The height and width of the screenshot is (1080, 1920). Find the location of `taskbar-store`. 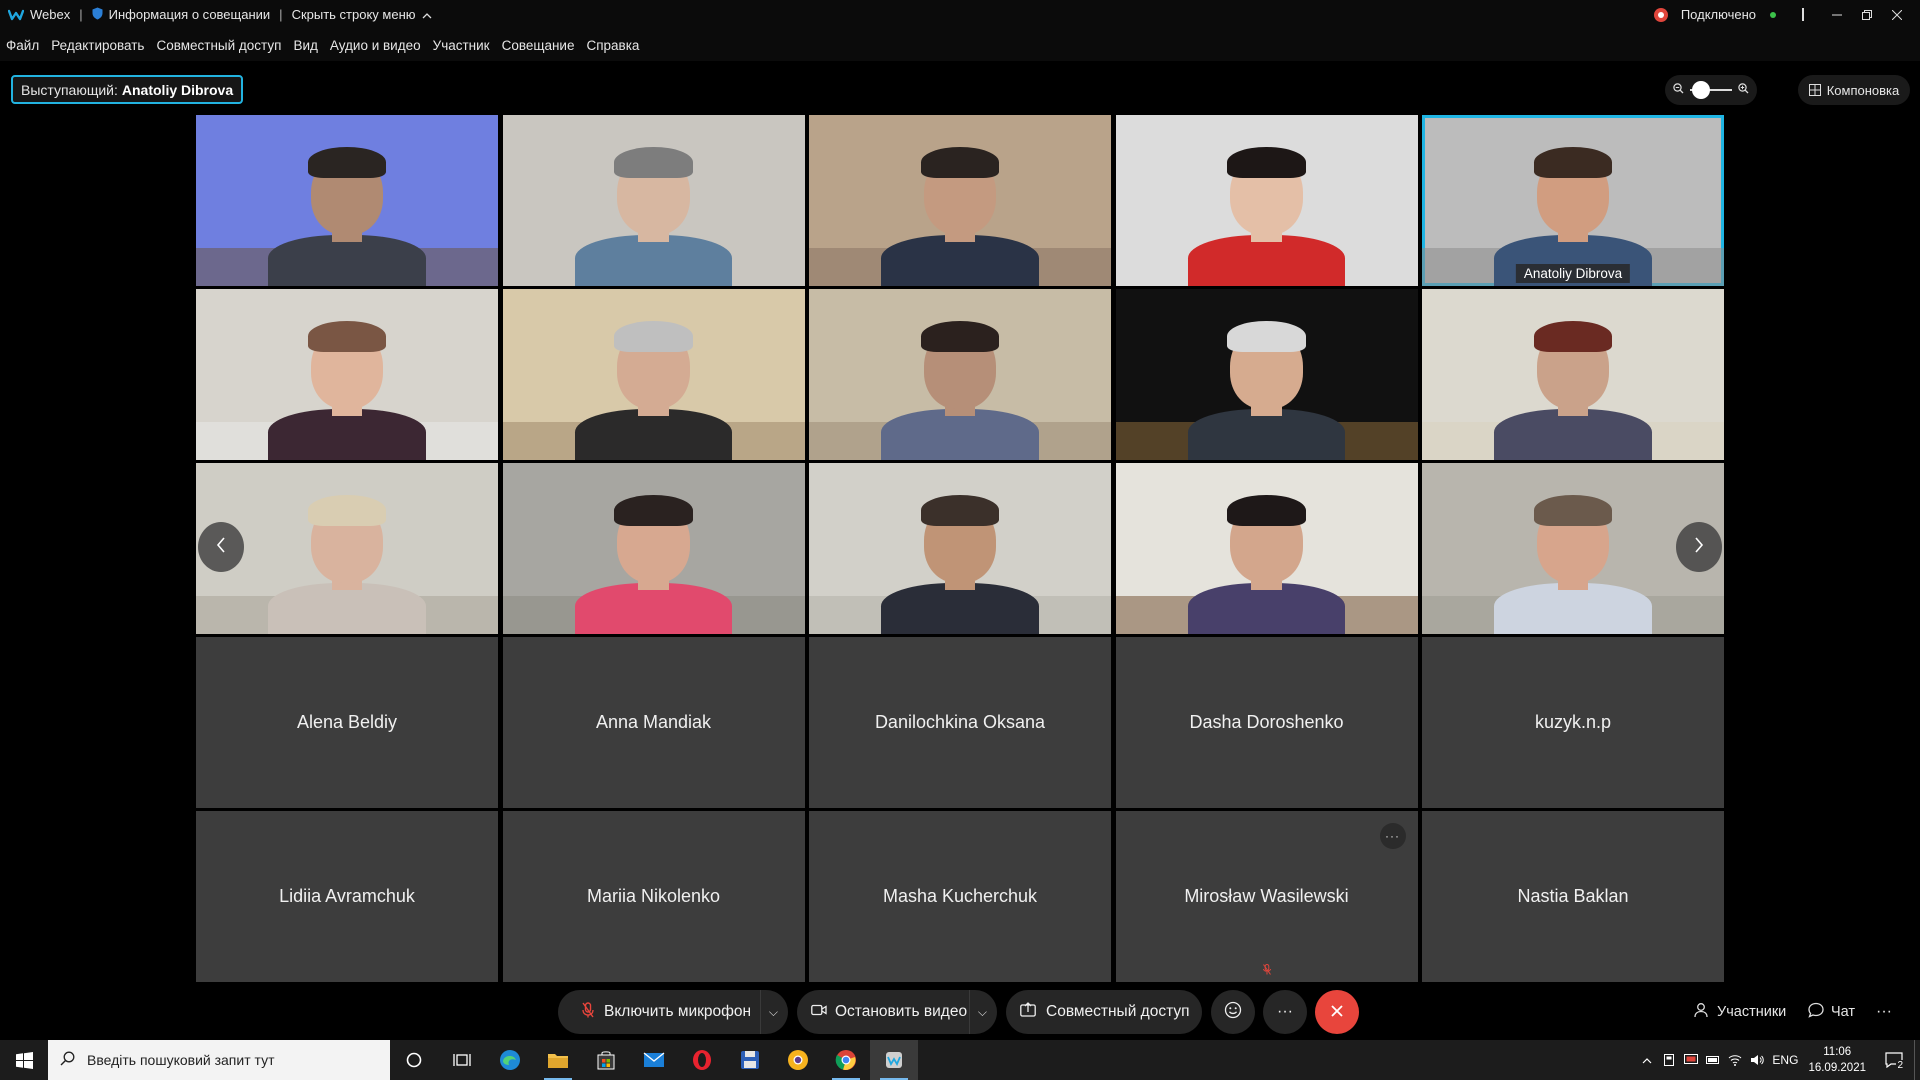

taskbar-store is located at coordinates (606, 1060).